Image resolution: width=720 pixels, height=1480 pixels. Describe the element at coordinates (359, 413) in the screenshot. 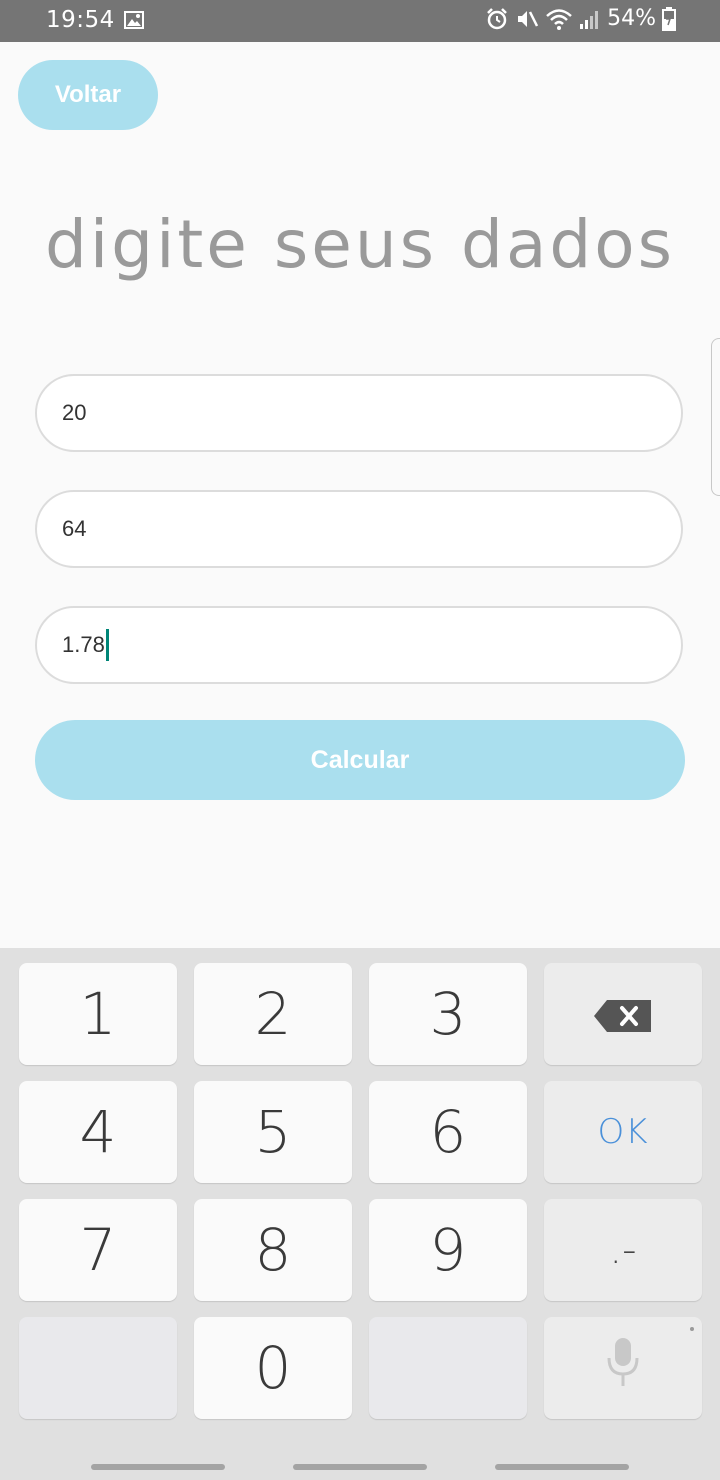

I see `age-field: 20` at that location.